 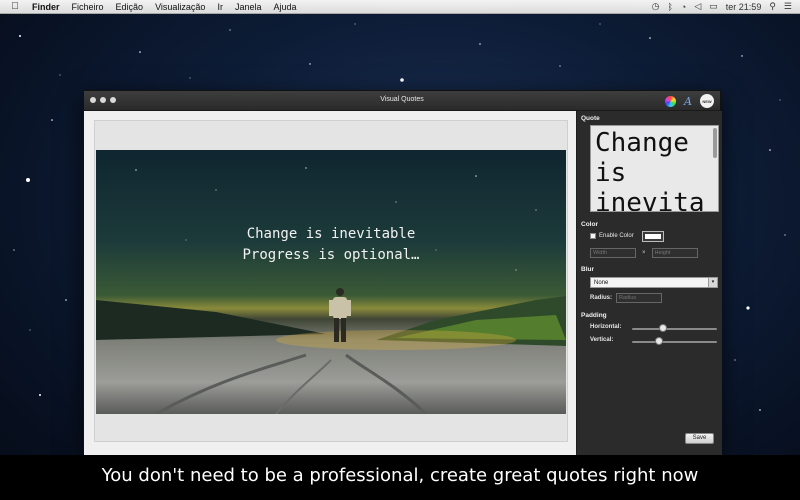 I want to click on vertical-slider-knob, so click(x=659, y=341).